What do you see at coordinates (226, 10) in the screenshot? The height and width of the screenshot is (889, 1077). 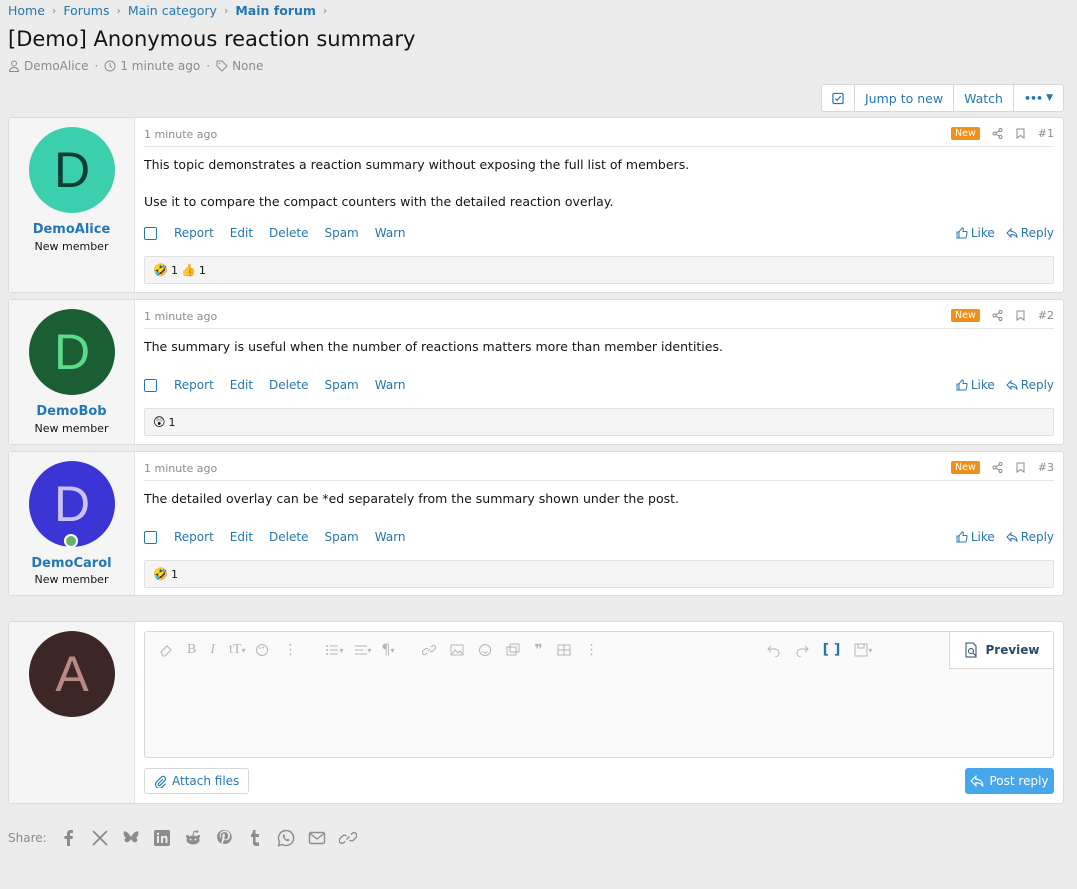 I see `chevron-right-icon: ›` at bounding box center [226, 10].